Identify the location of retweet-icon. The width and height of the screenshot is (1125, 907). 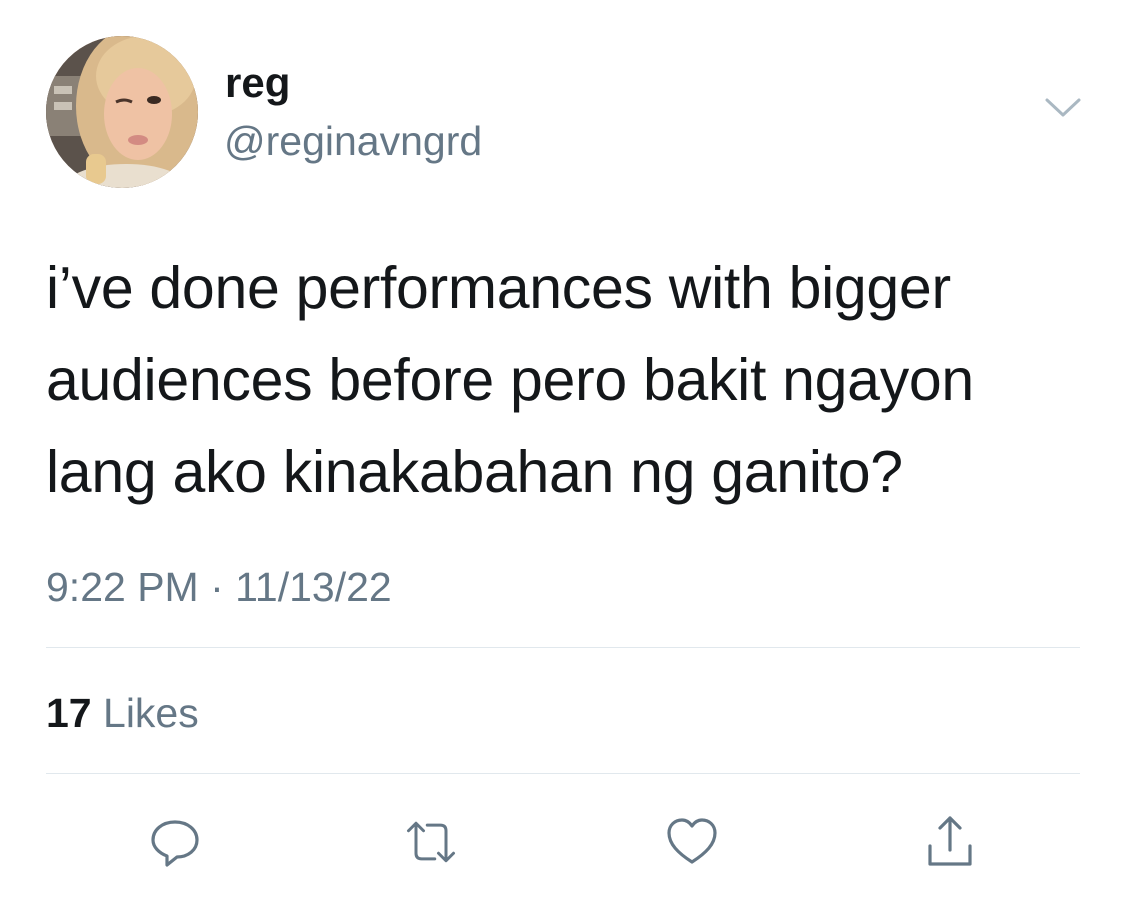
(431, 842).